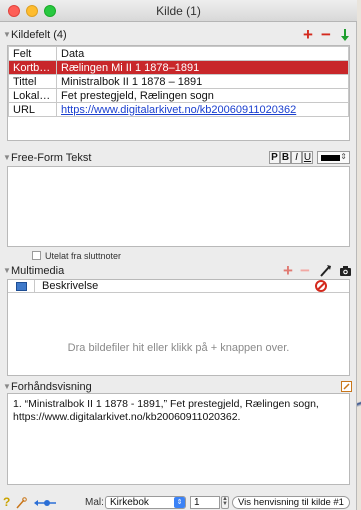  I want to click on color-swatch, so click(330, 158).